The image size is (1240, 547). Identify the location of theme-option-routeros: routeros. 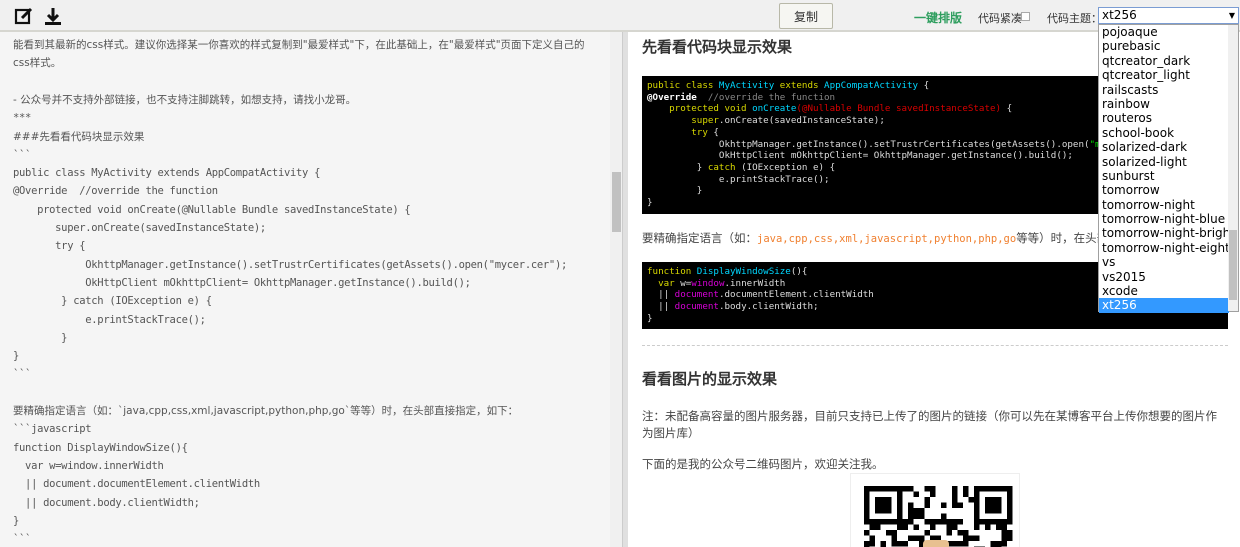
(1164, 118).